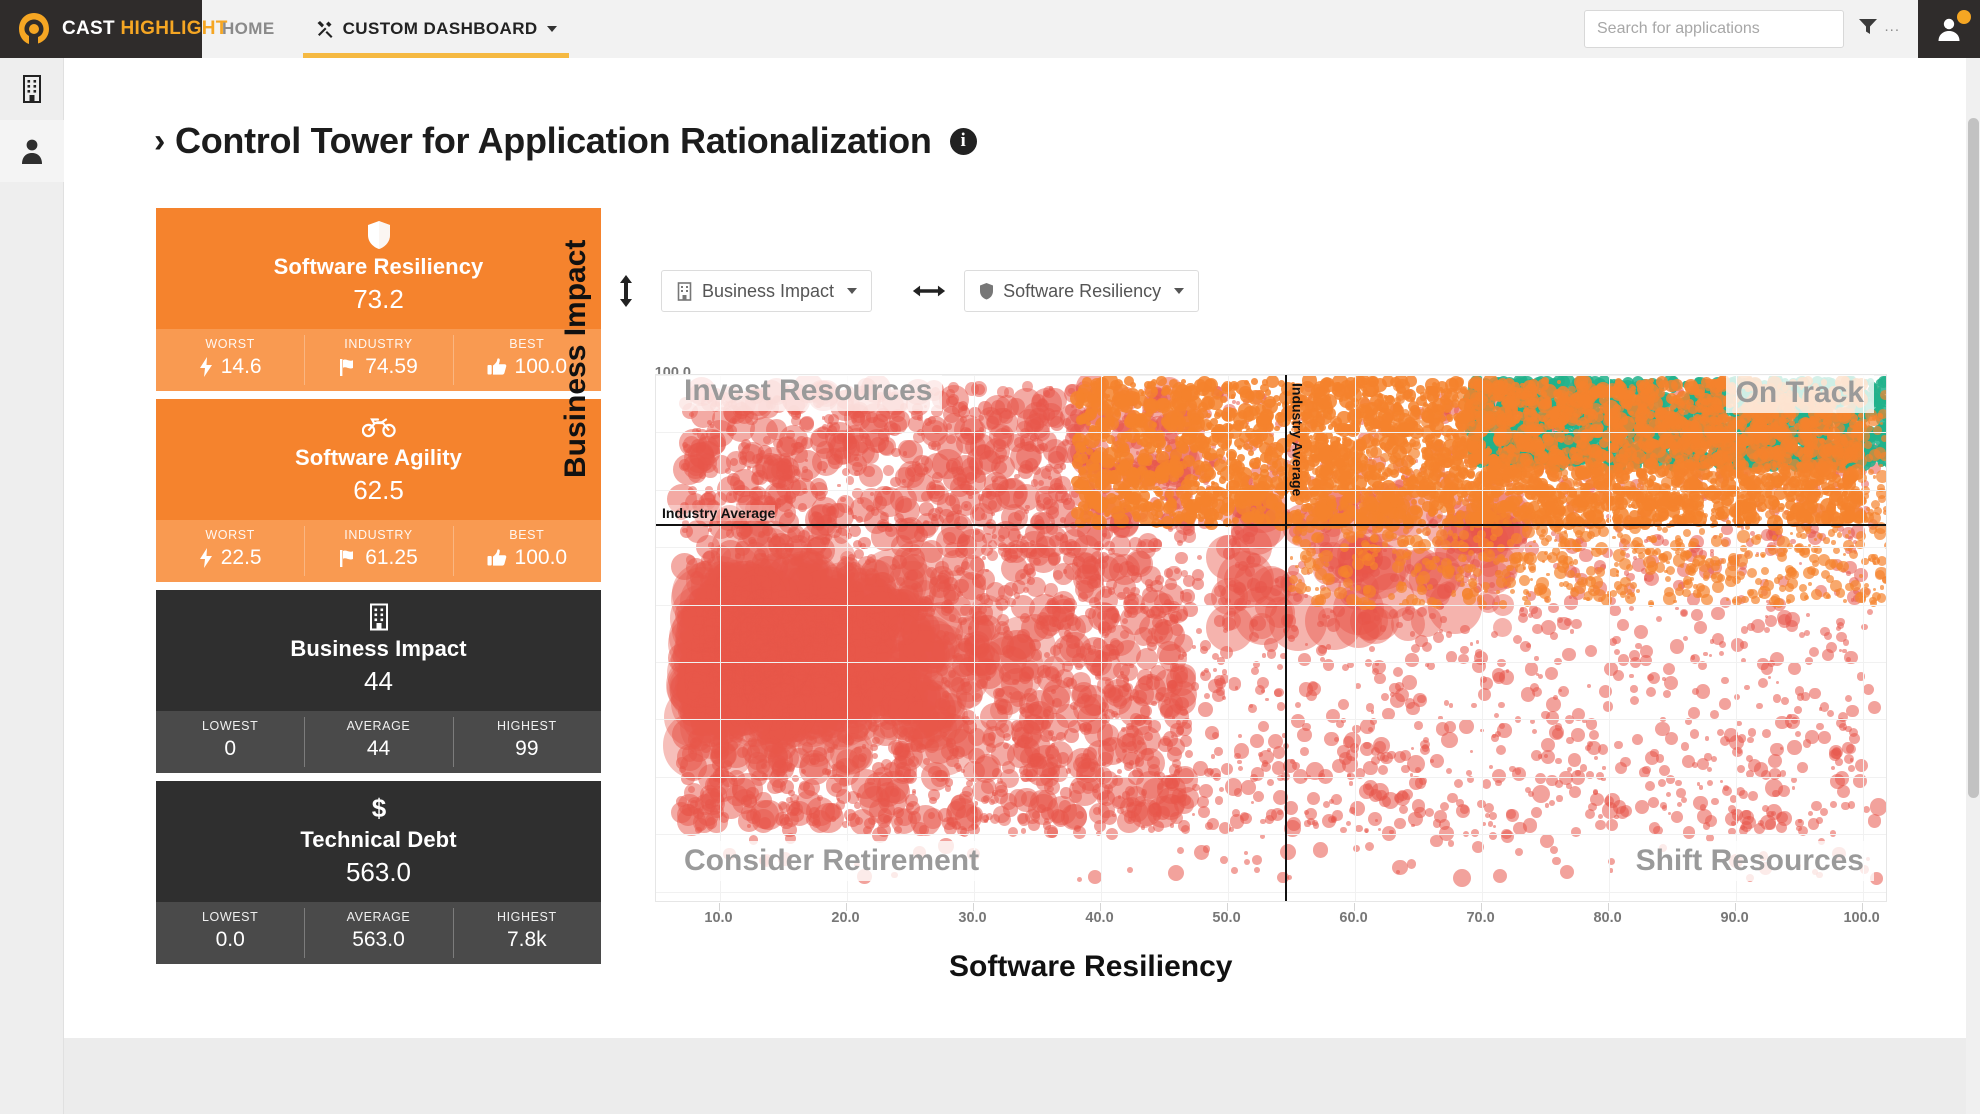  Describe the element at coordinates (32, 89) in the screenshot. I see `sidebar-item-portfolio` at that location.